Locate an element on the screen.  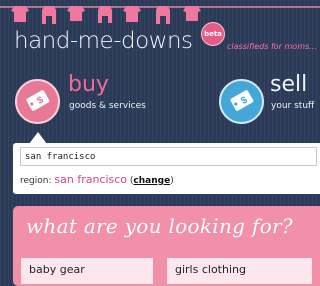
sell-title: sell is located at coordinates (288, 84).